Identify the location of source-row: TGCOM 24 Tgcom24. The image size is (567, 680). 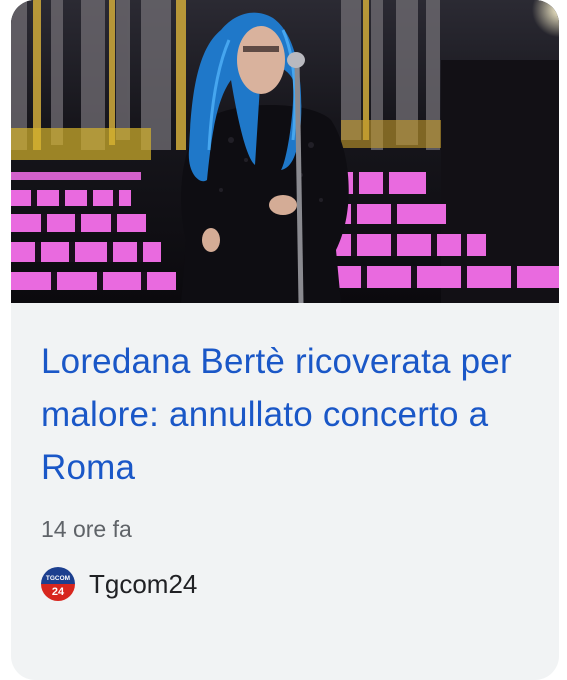
(285, 584).